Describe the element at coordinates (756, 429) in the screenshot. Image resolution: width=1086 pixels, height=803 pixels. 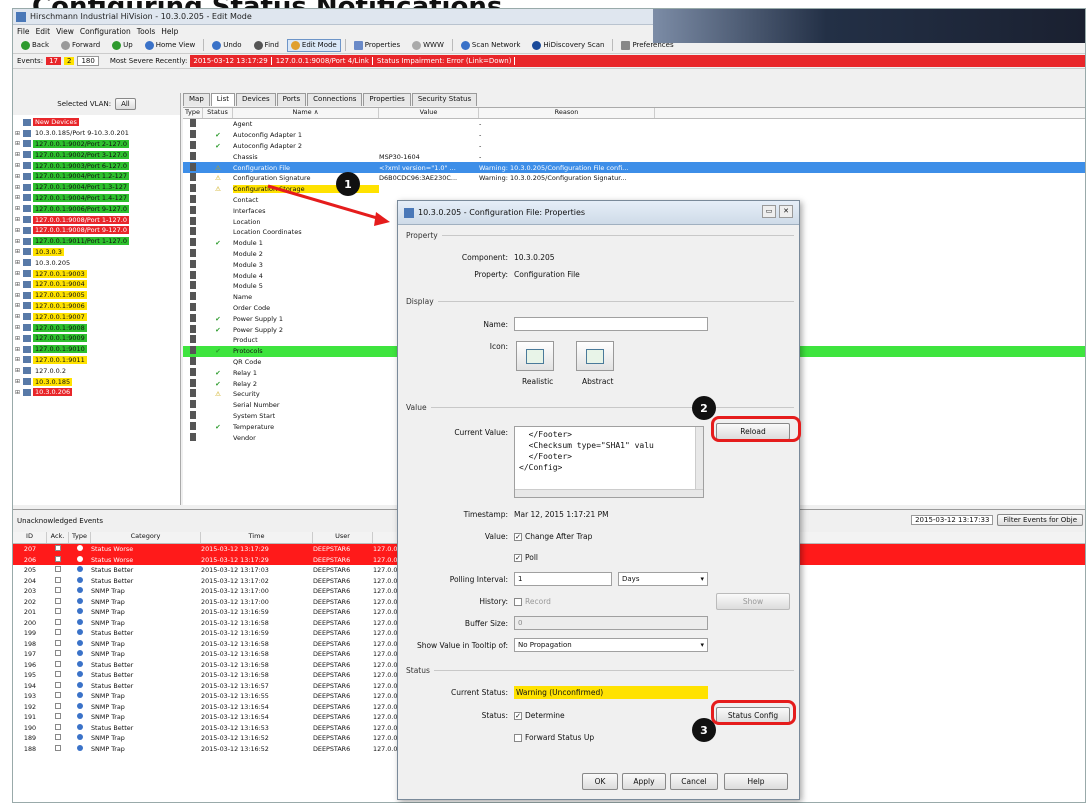
I see `reload-highlight` at that location.